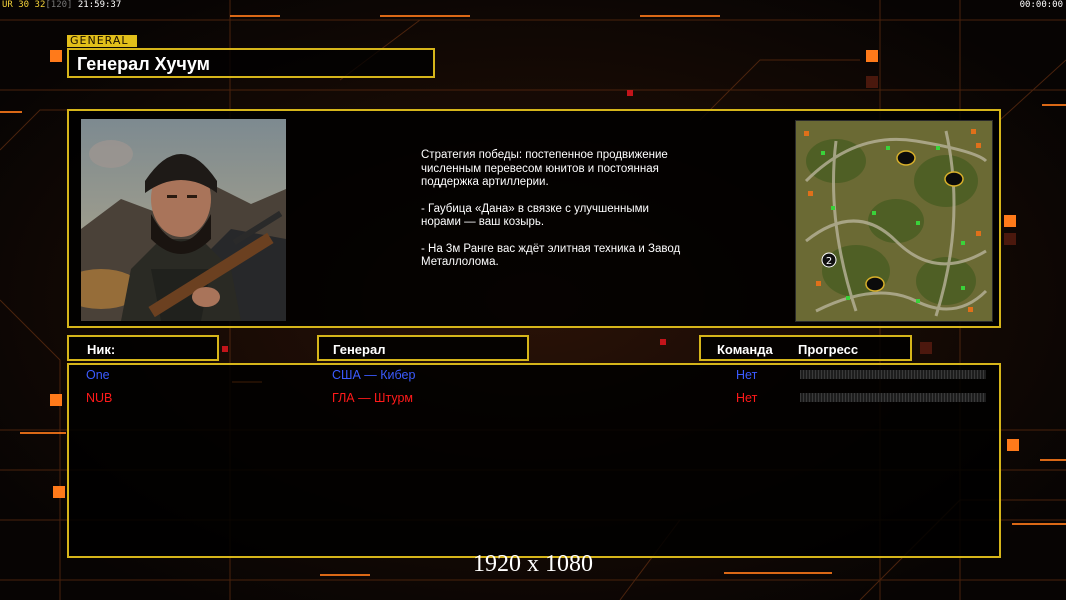 Image resolution: width=1066 pixels, height=600 pixels. Describe the element at coordinates (101, 349) in the screenshot. I see `header-nick-label: Ник:` at that location.